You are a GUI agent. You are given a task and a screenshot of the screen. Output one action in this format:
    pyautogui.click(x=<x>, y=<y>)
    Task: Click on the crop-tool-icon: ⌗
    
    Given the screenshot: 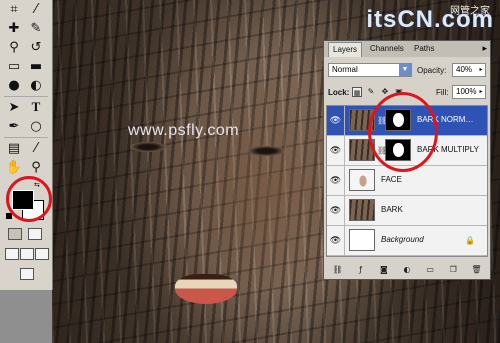 What is the action you would take?
    pyautogui.click(x=14, y=9)
    